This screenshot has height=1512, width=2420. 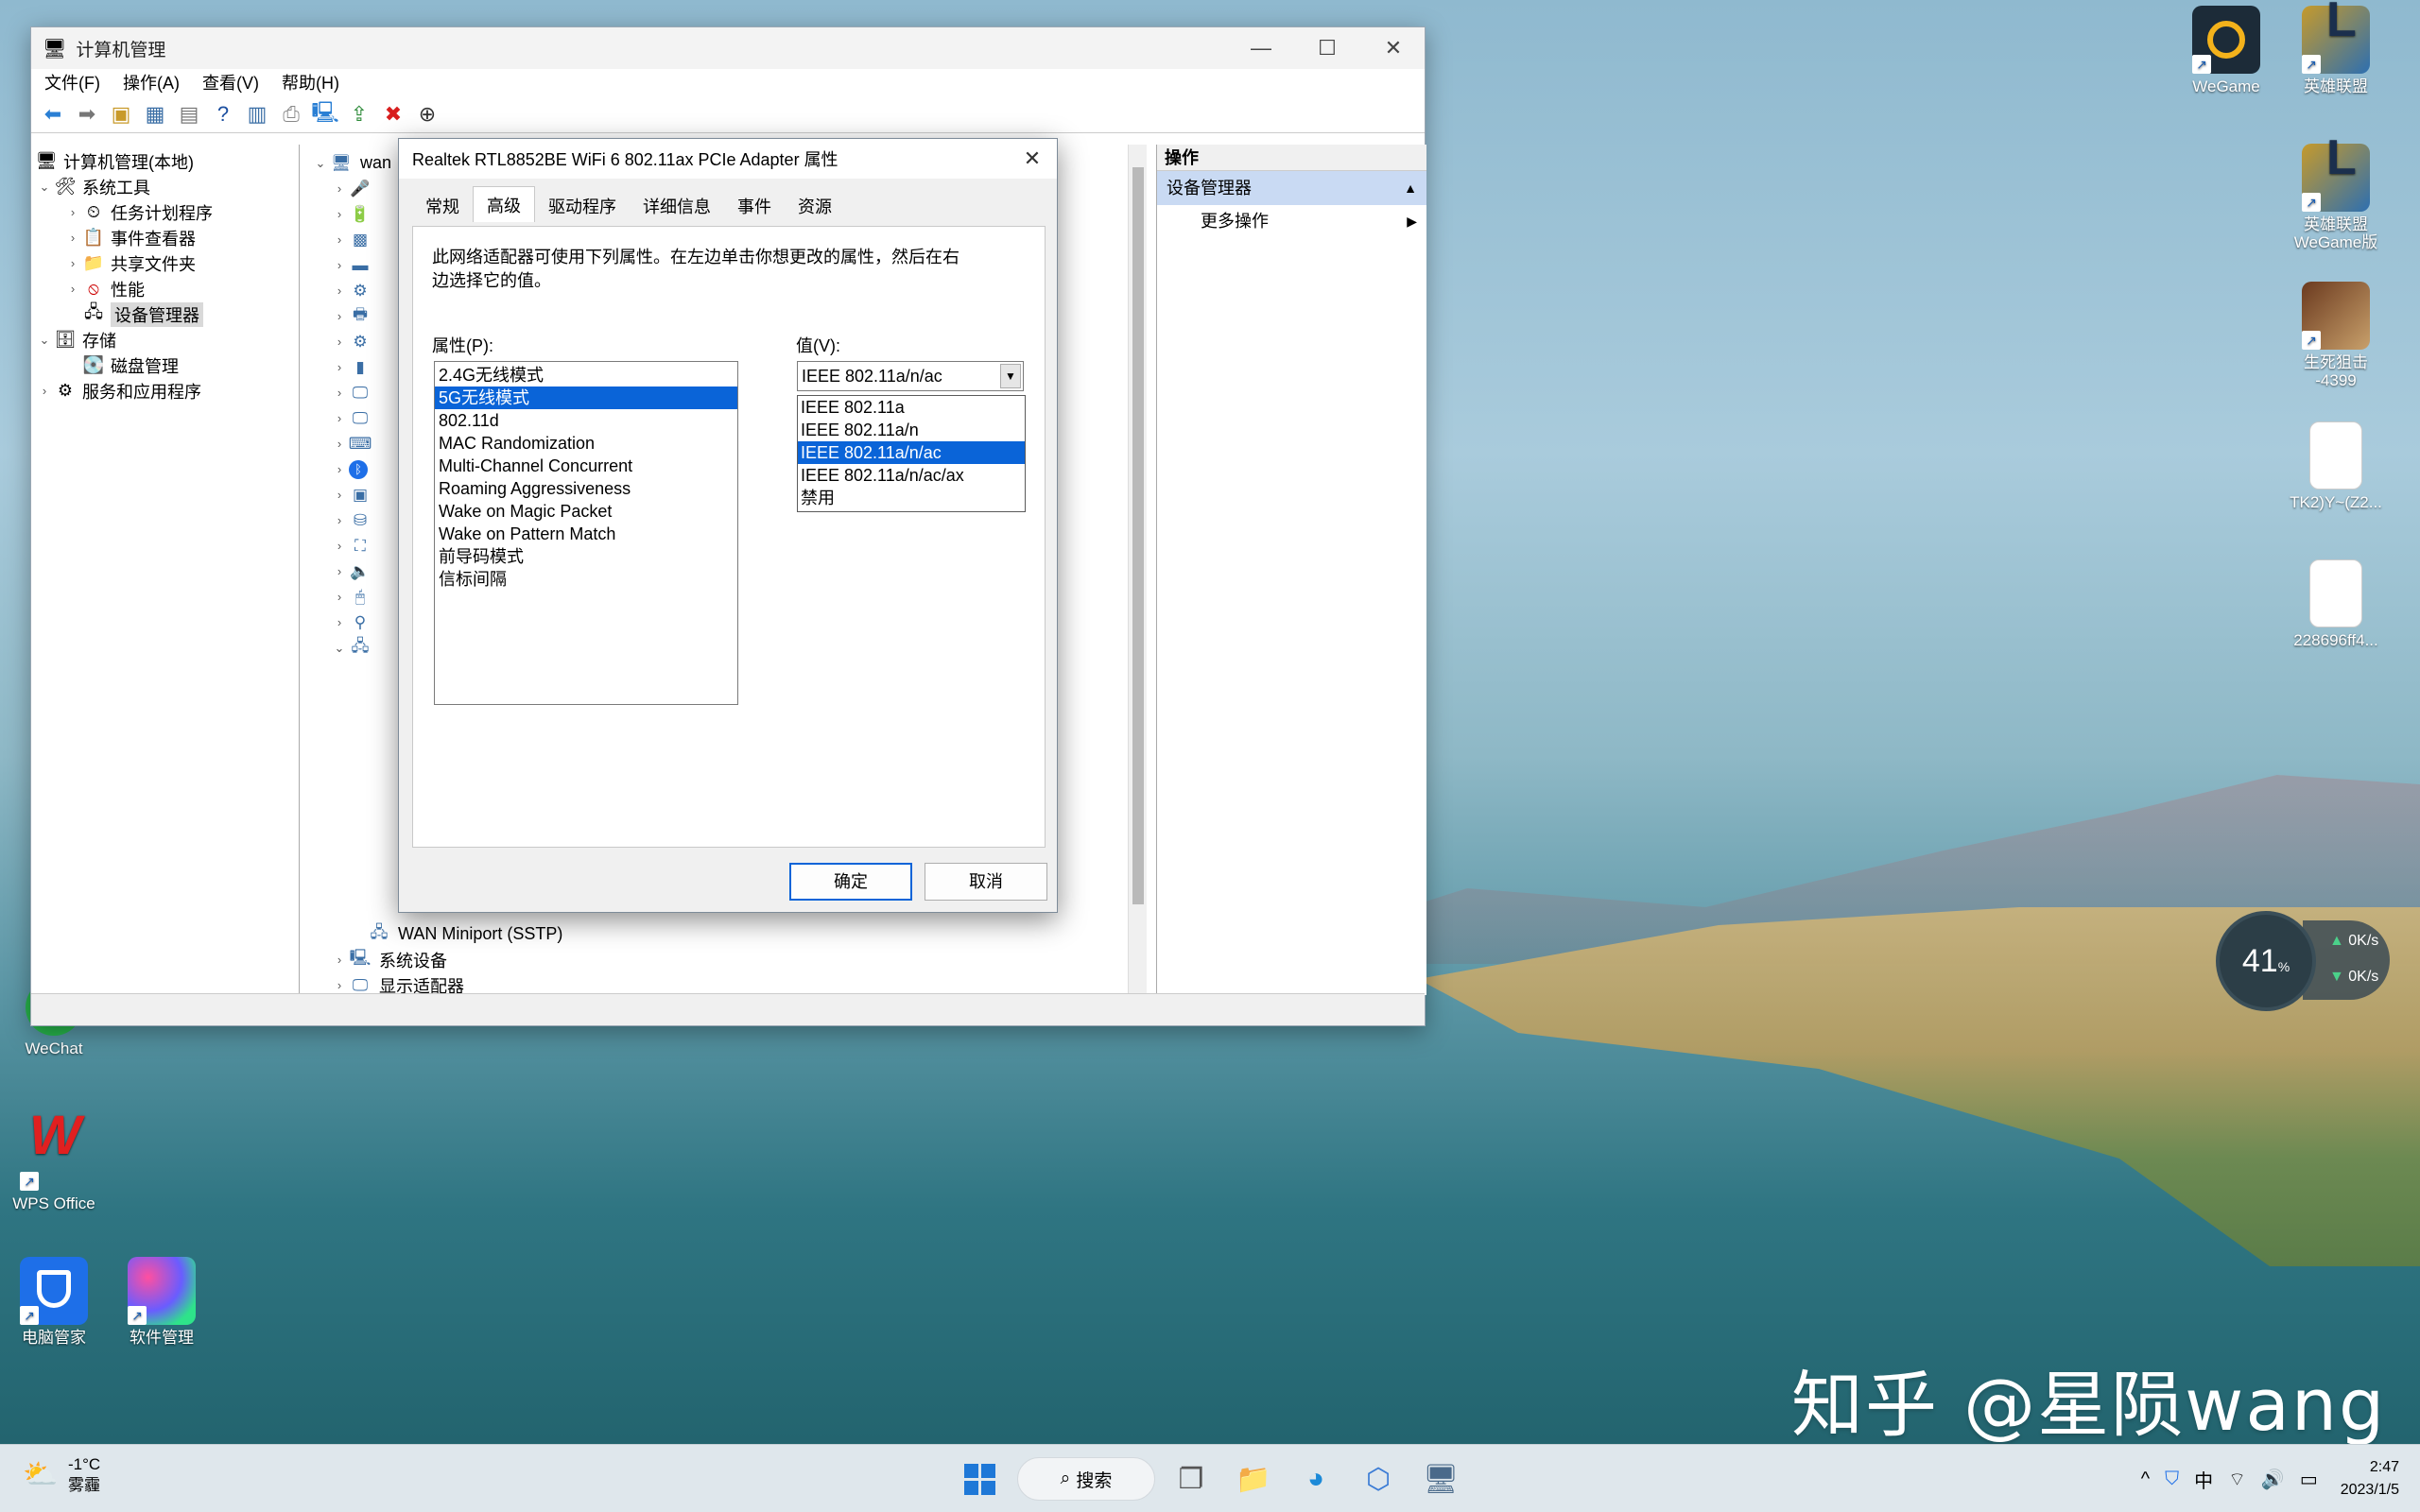 What do you see at coordinates (87, 114) in the screenshot?
I see `forward-arrow-icon: ➡` at bounding box center [87, 114].